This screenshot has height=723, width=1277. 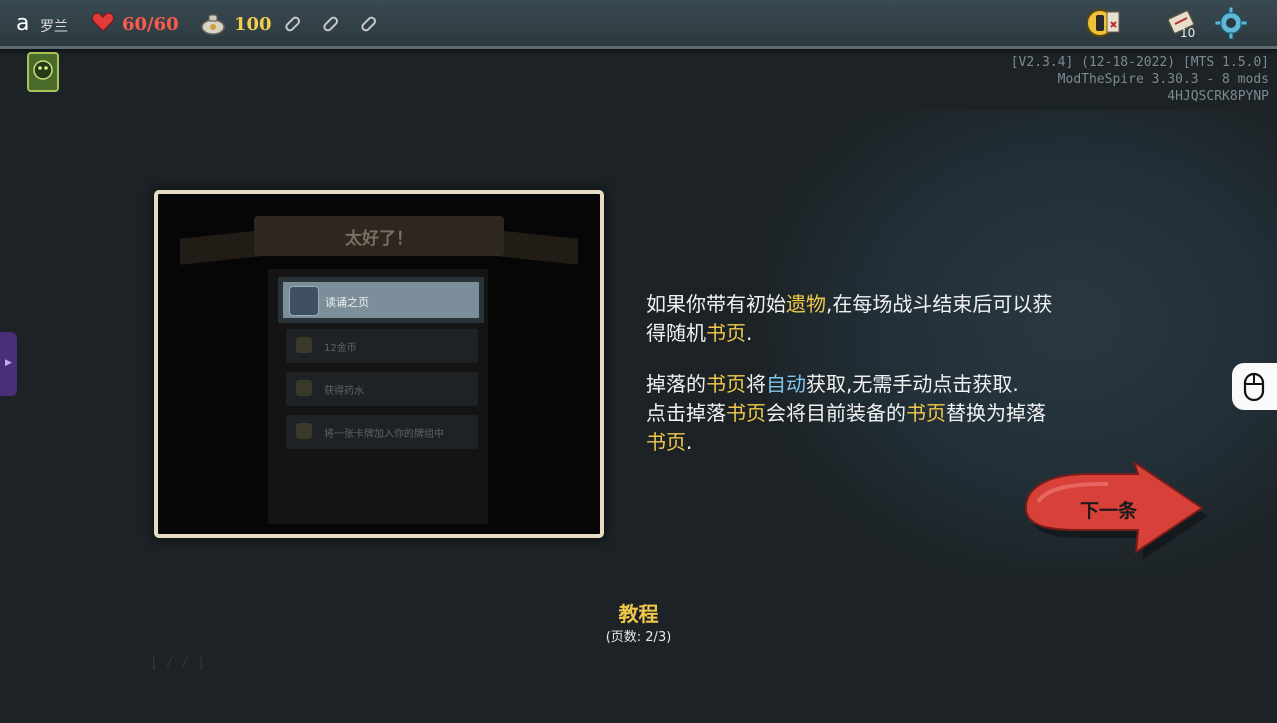 What do you see at coordinates (103, 22) in the screenshot?
I see `heart-icon` at bounding box center [103, 22].